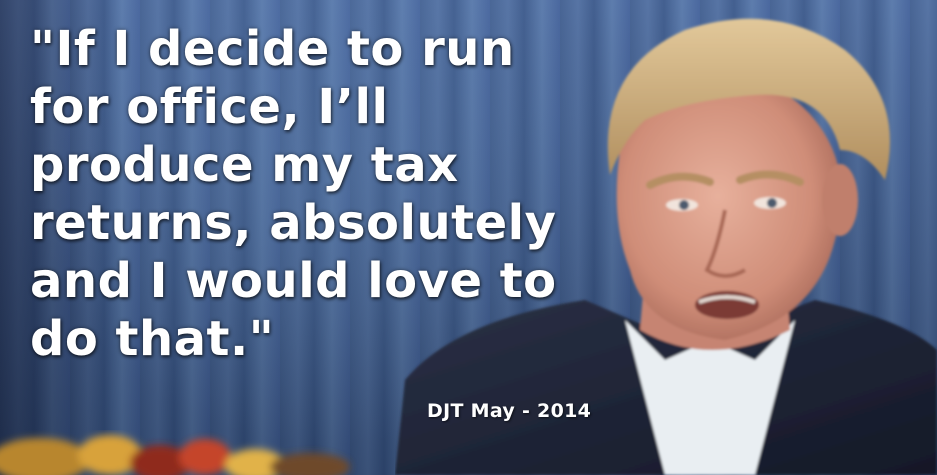 The width and height of the screenshot is (937, 475). What do you see at coordinates (175, 455) in the screenshot?
I see `fruit-bowl-image` at bounding box center [175, 455].